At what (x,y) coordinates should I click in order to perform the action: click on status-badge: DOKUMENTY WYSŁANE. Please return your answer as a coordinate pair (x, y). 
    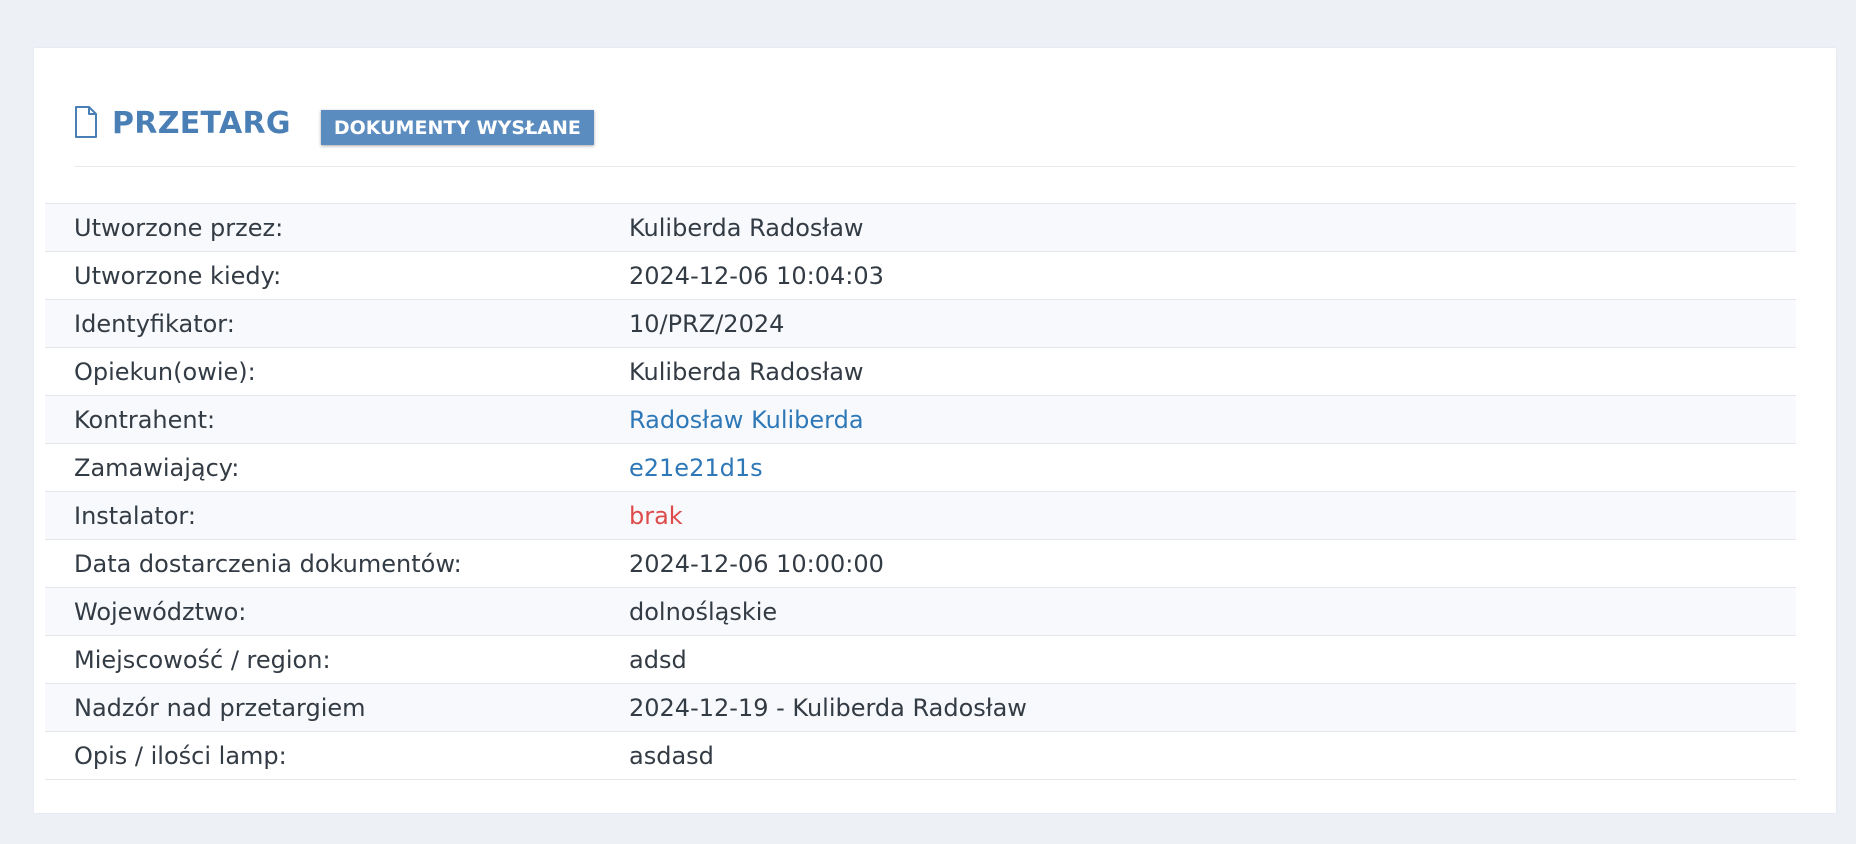
    Looking at the image, I should click on (457, 127).